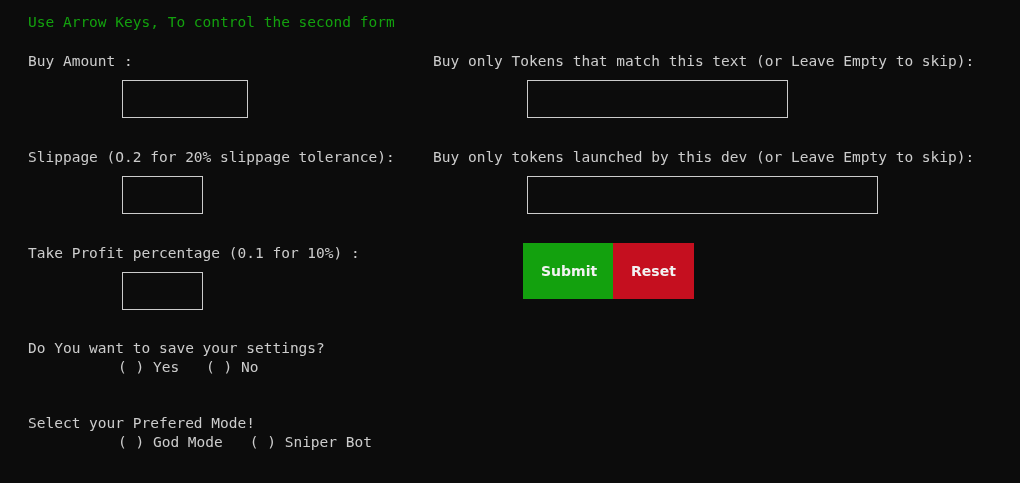 This screenshot has width=1020, height=483. I want to click on field-label: Buy only tokens launched by this dev (or Leave Empty to skip):, so click(704, 157).